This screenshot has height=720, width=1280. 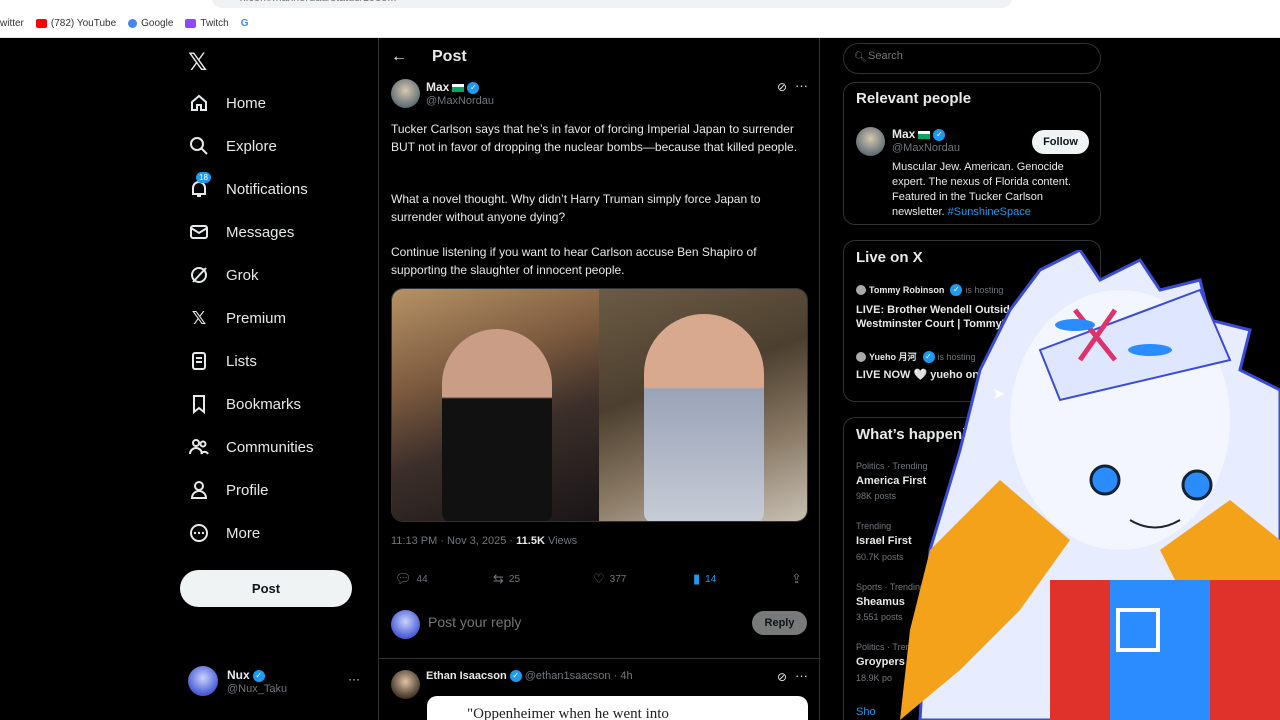 What do you see at coordinates (251, 447) in the screenshot?
I see `nav-communities: Communities` at bounding box center [251, 447].